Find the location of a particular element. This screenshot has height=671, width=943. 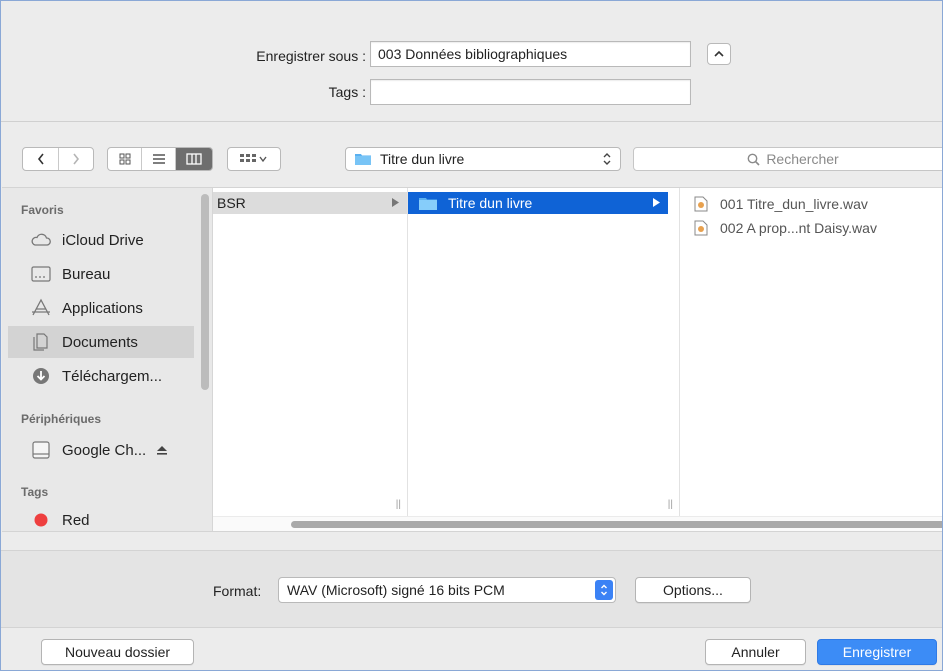

sidebar-item-label: iCloud Drive is located at coordinates (103, 240).